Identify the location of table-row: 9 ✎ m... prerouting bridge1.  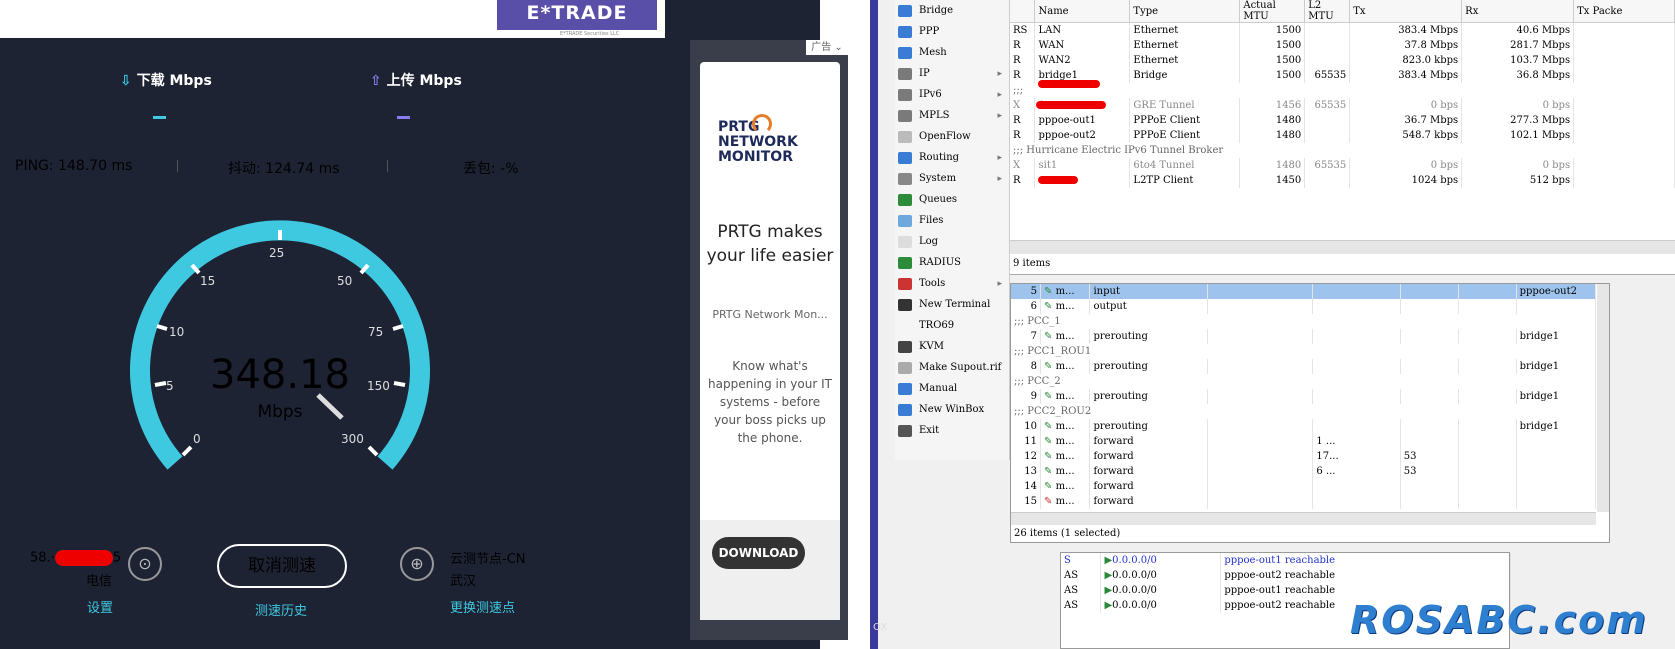
(1304, 396).